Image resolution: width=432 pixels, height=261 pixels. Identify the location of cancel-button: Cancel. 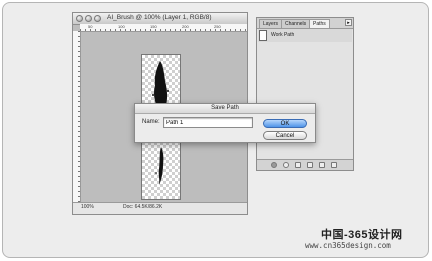
(285, 135).